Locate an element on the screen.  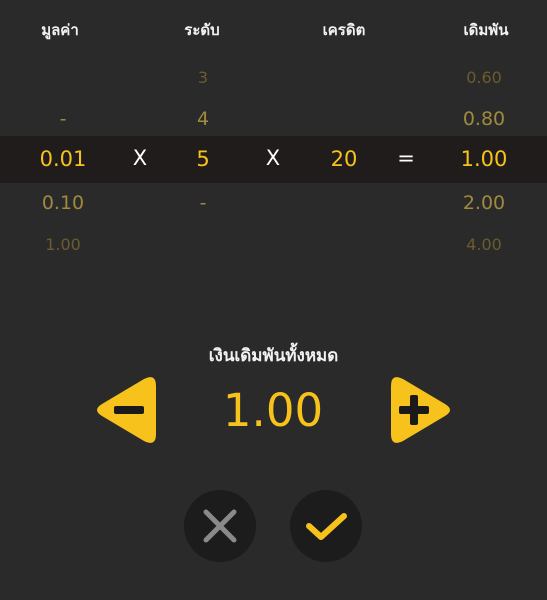
close-icon is located at coordinates (220, 526).